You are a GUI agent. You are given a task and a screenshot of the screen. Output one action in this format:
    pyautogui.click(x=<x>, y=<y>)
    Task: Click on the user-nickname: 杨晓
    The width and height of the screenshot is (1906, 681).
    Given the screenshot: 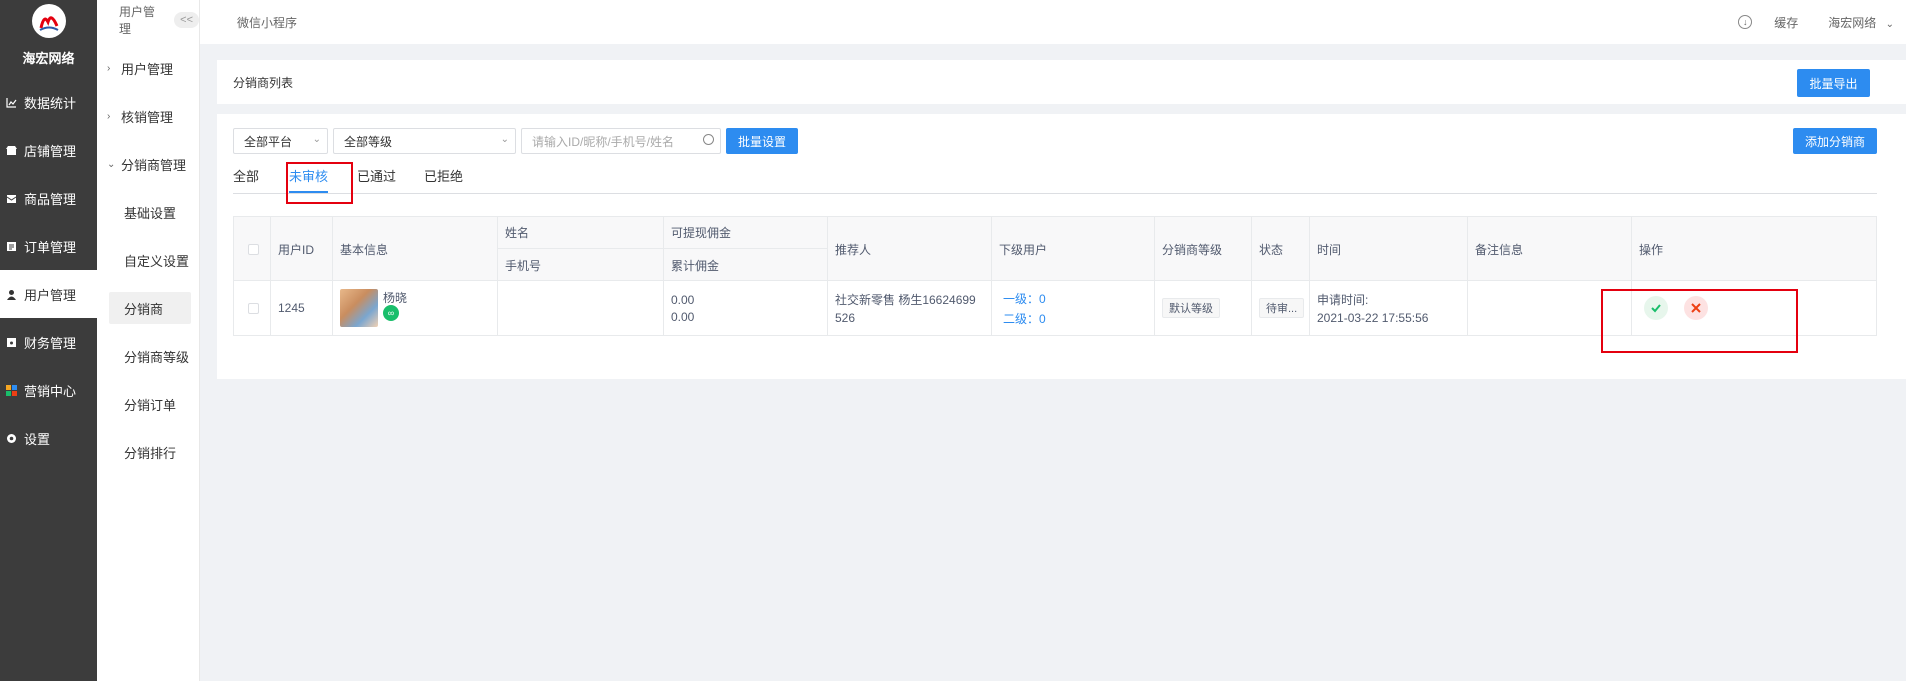 What is the action you would take?
    pyautogui.click(x=395, y=298)
    